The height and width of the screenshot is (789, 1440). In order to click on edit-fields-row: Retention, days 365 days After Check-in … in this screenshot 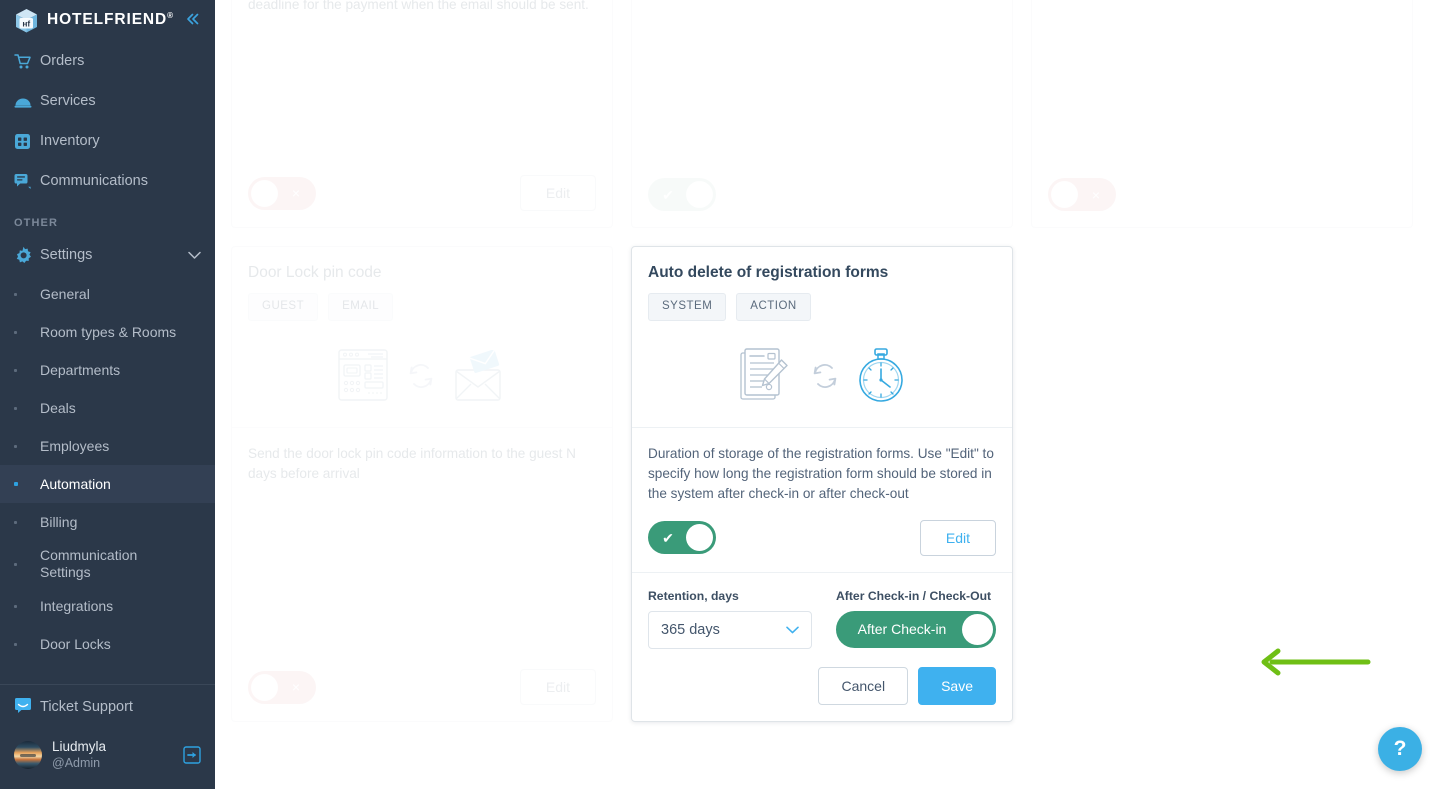, I will do `click(822, 619)`.